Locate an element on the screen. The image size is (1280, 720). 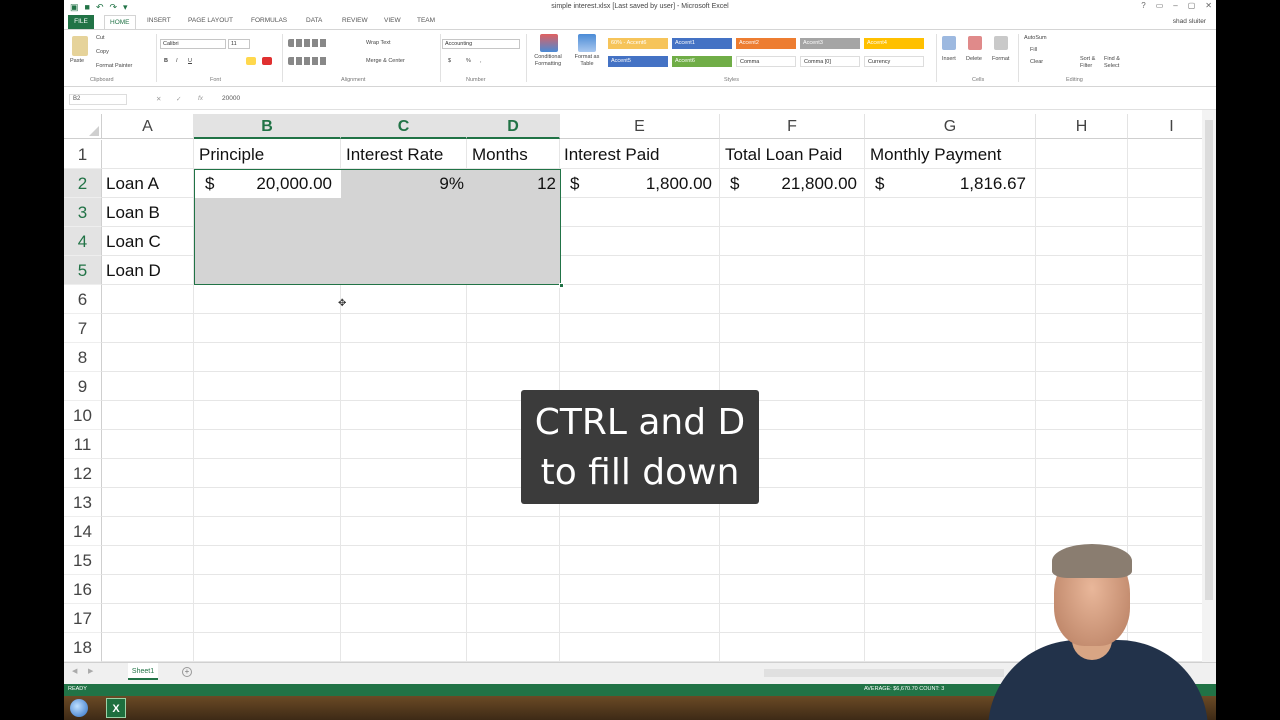
column-header-A: A is located at coordinates (148, 126).